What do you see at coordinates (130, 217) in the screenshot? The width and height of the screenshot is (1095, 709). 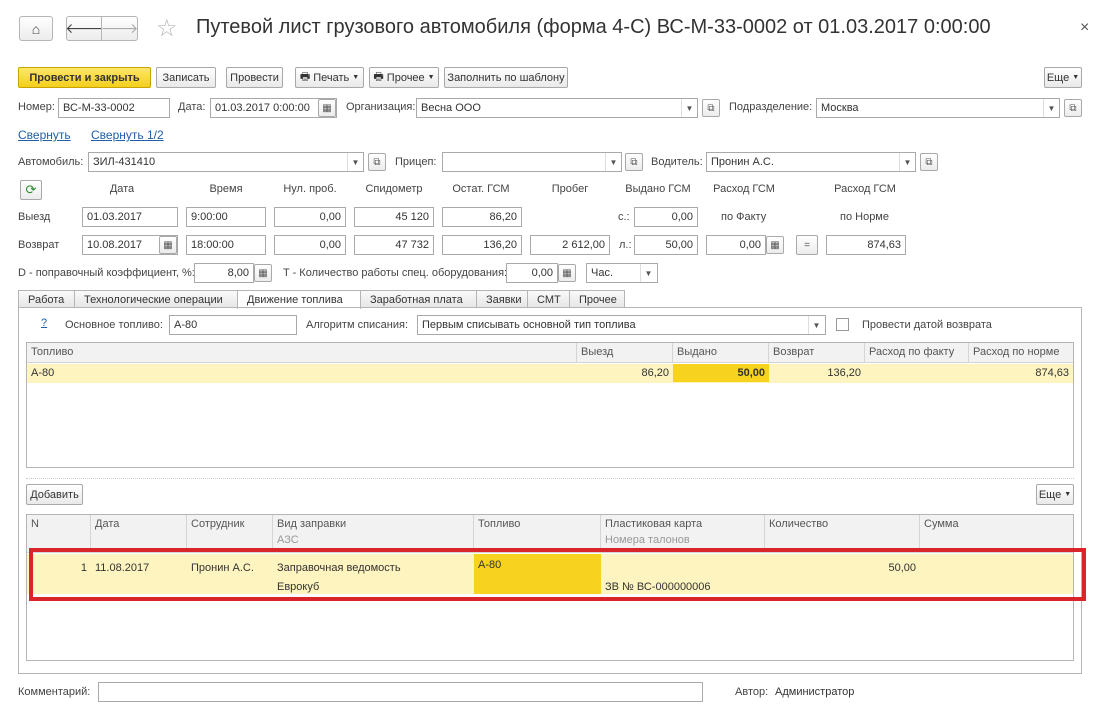 I see `departure-date-input: 01.03.2017` at bounding box center [130, 217].